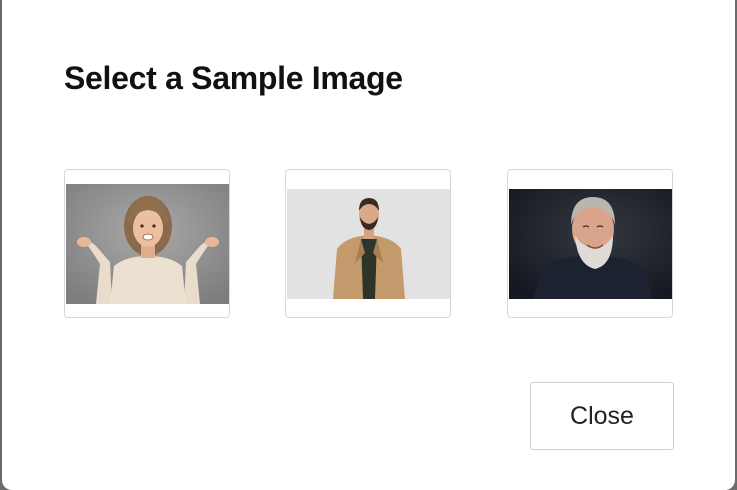 The image size is (737, 490). What do you see at coordinates (602, 416) in the screenshot?
I see `close-button: Close` at bounding box center [602, 416].